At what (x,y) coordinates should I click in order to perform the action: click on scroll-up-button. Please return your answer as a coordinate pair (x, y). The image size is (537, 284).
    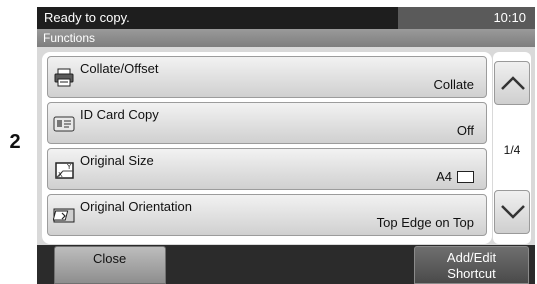
    Looking at the image, I should click on (512, 83).